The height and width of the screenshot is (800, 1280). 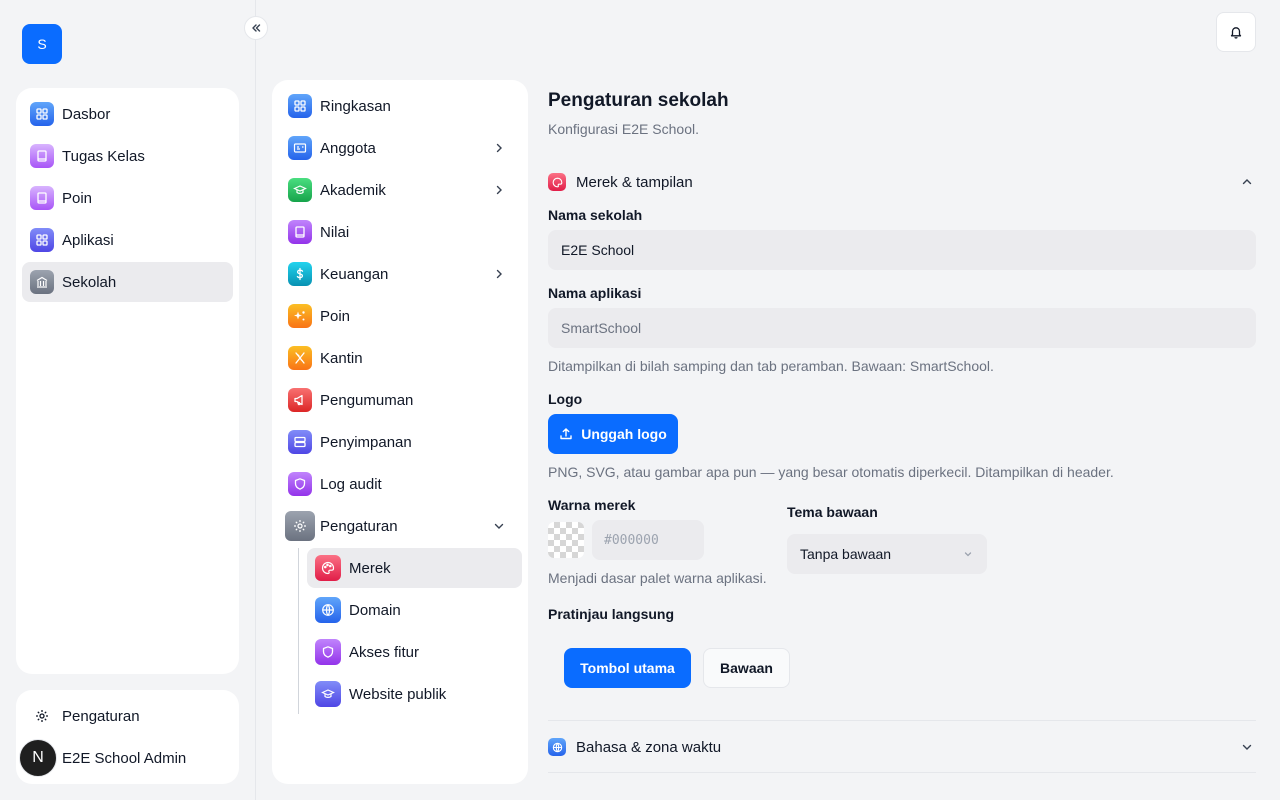 I want to click on menu-item-pengumuman: Pengumuman, so click(x=400, y=400).